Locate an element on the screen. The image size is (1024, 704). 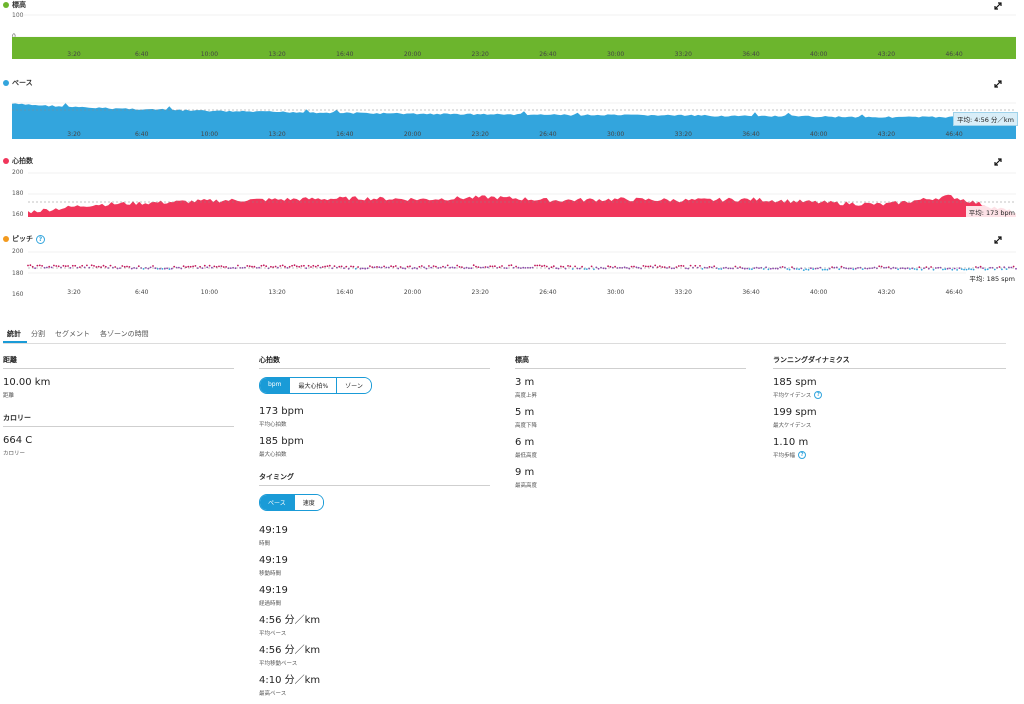
toggle-zones: ゾーン is located at coordinates (353, 385).